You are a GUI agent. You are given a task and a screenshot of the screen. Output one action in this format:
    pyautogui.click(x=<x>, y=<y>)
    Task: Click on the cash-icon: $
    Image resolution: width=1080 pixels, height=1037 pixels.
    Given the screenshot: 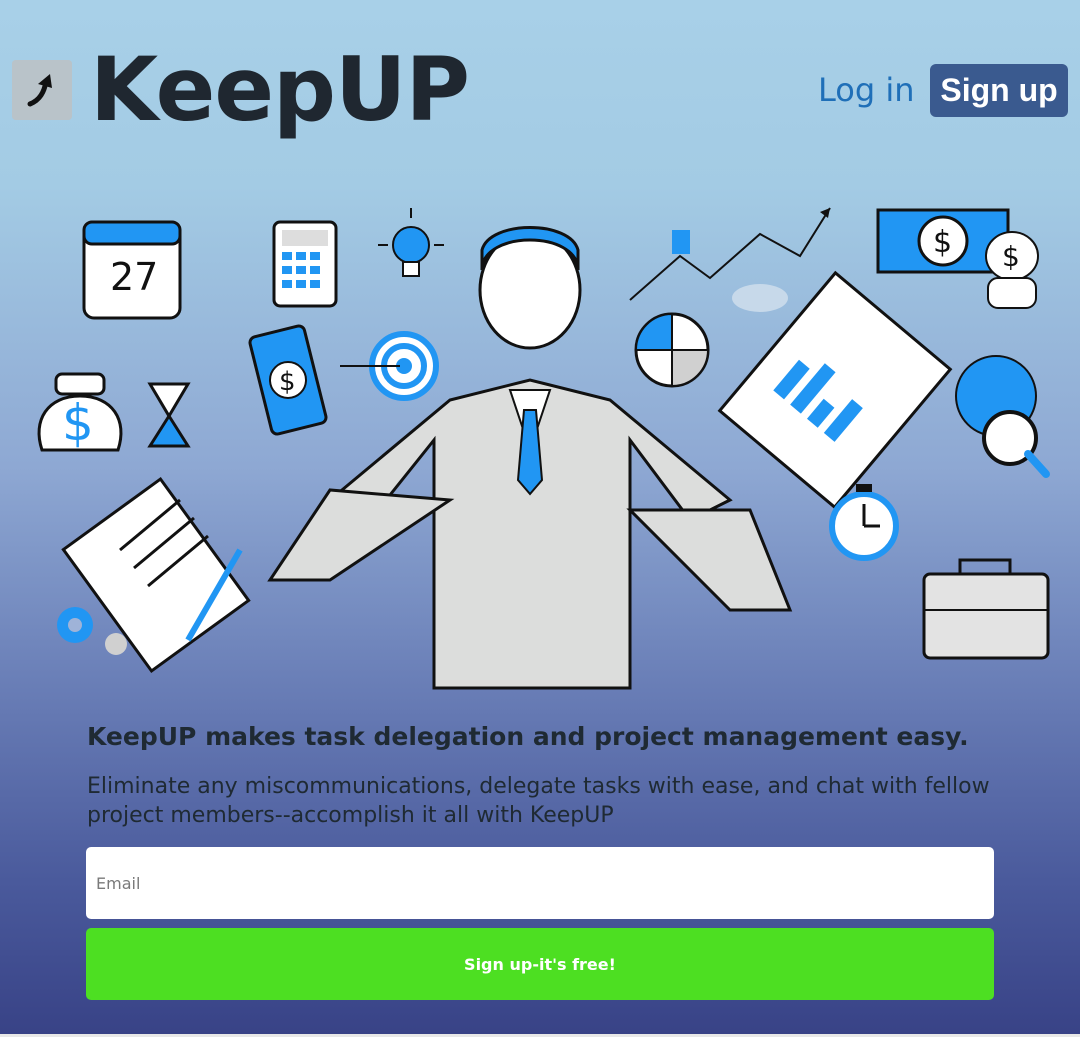 What is the action you would take?
    pyautogui.click(x=288, y=380)
    